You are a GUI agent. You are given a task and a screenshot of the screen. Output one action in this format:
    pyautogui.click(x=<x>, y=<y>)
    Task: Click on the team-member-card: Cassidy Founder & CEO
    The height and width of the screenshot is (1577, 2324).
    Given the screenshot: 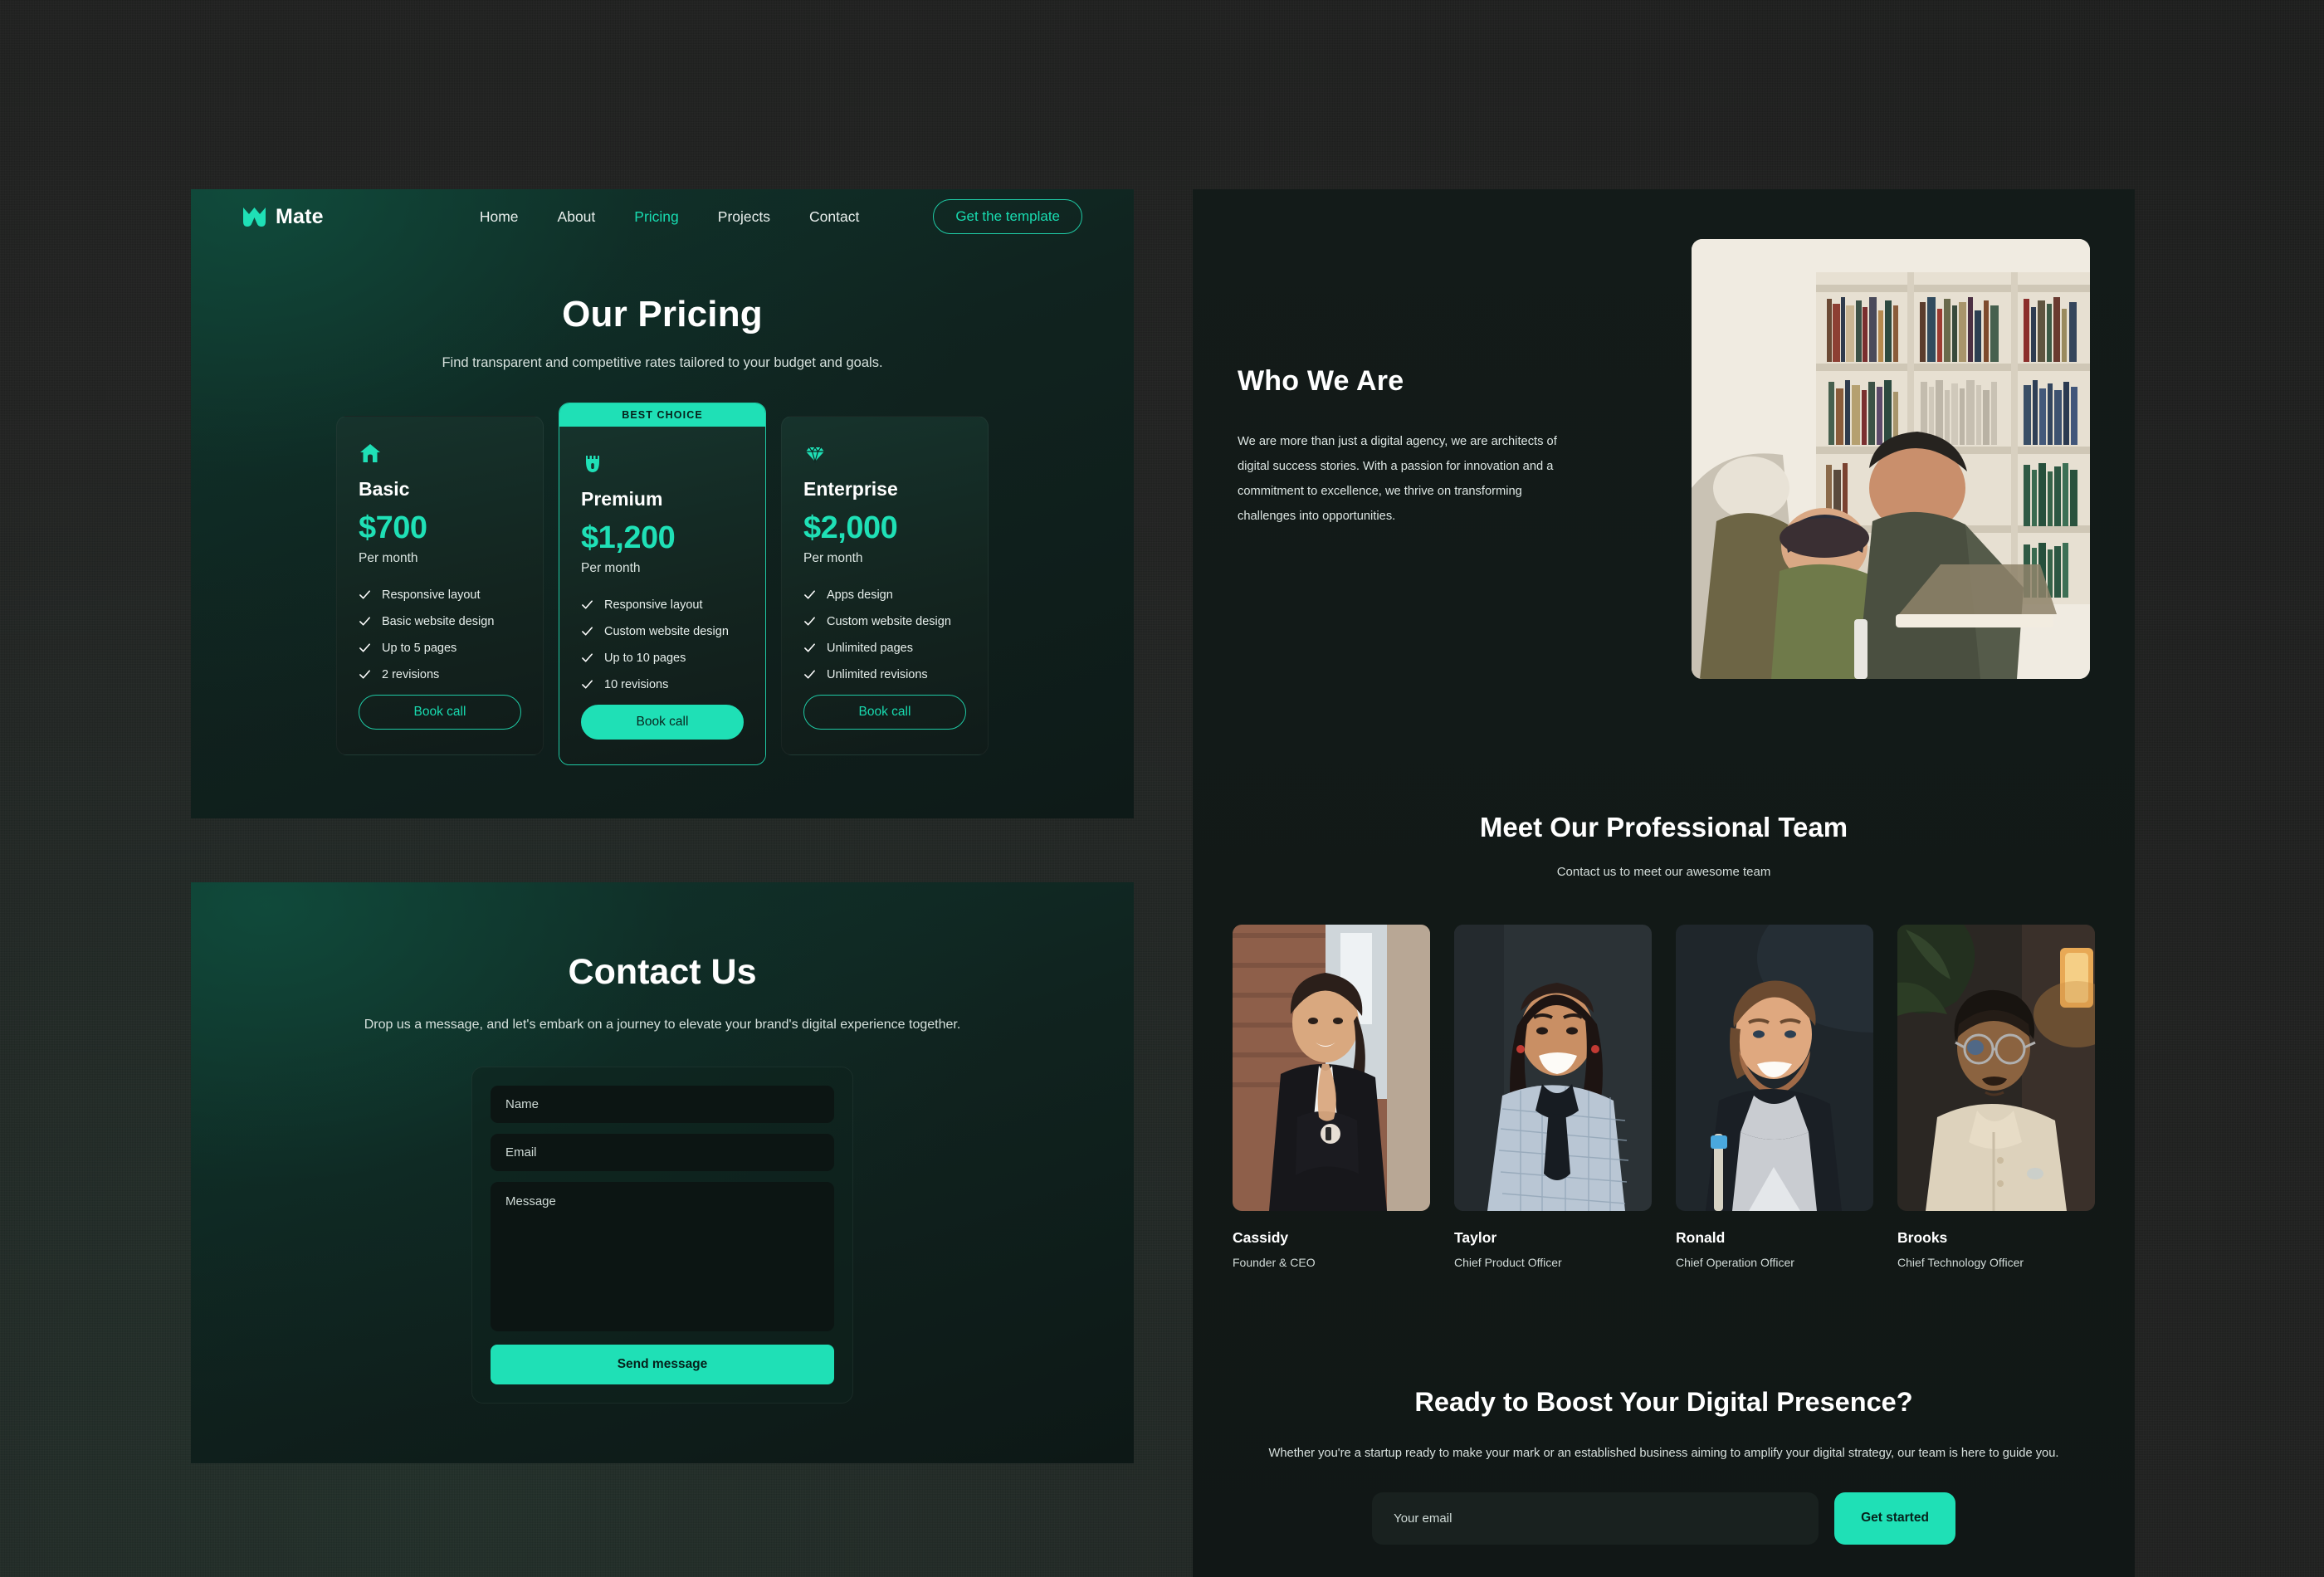 What is the action you would take?
    pyautogui.click(x=1331, y=1097)
    